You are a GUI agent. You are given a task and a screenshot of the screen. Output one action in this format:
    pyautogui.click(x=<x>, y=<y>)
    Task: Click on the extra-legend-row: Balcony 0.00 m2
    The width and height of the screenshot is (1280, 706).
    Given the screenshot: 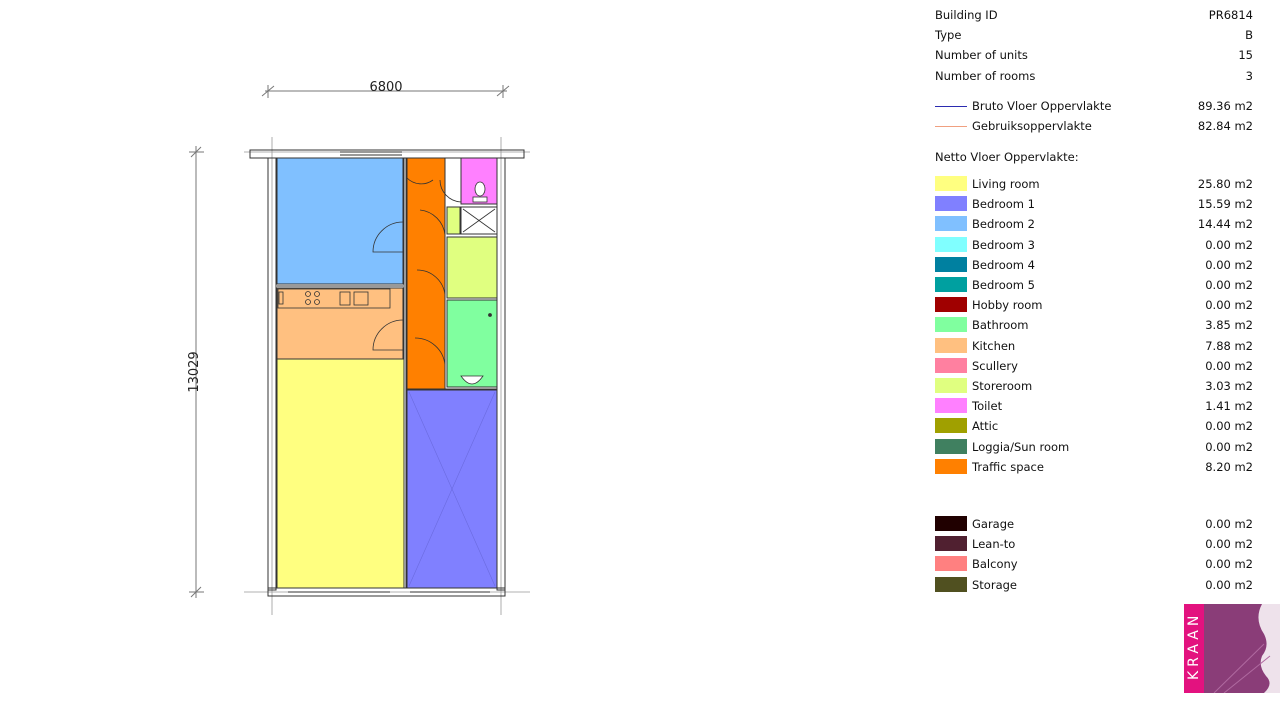 What is the action you would take?
    pyautogui.click(x=1094, y=564)
    